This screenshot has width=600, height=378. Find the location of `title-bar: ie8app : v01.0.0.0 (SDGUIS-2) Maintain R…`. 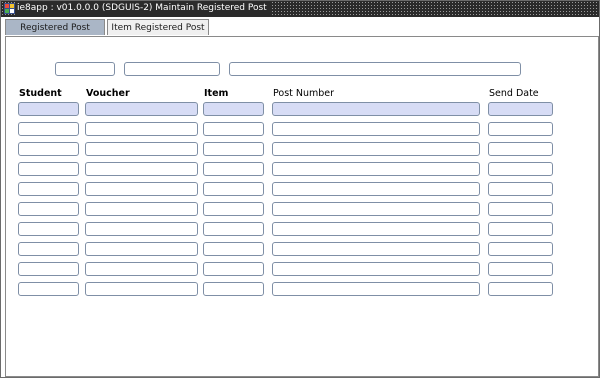

title-bar: ie8app : v01.0.0.0 (SDGUIS-2) Maintain R… is located at coordinates (300, 9).